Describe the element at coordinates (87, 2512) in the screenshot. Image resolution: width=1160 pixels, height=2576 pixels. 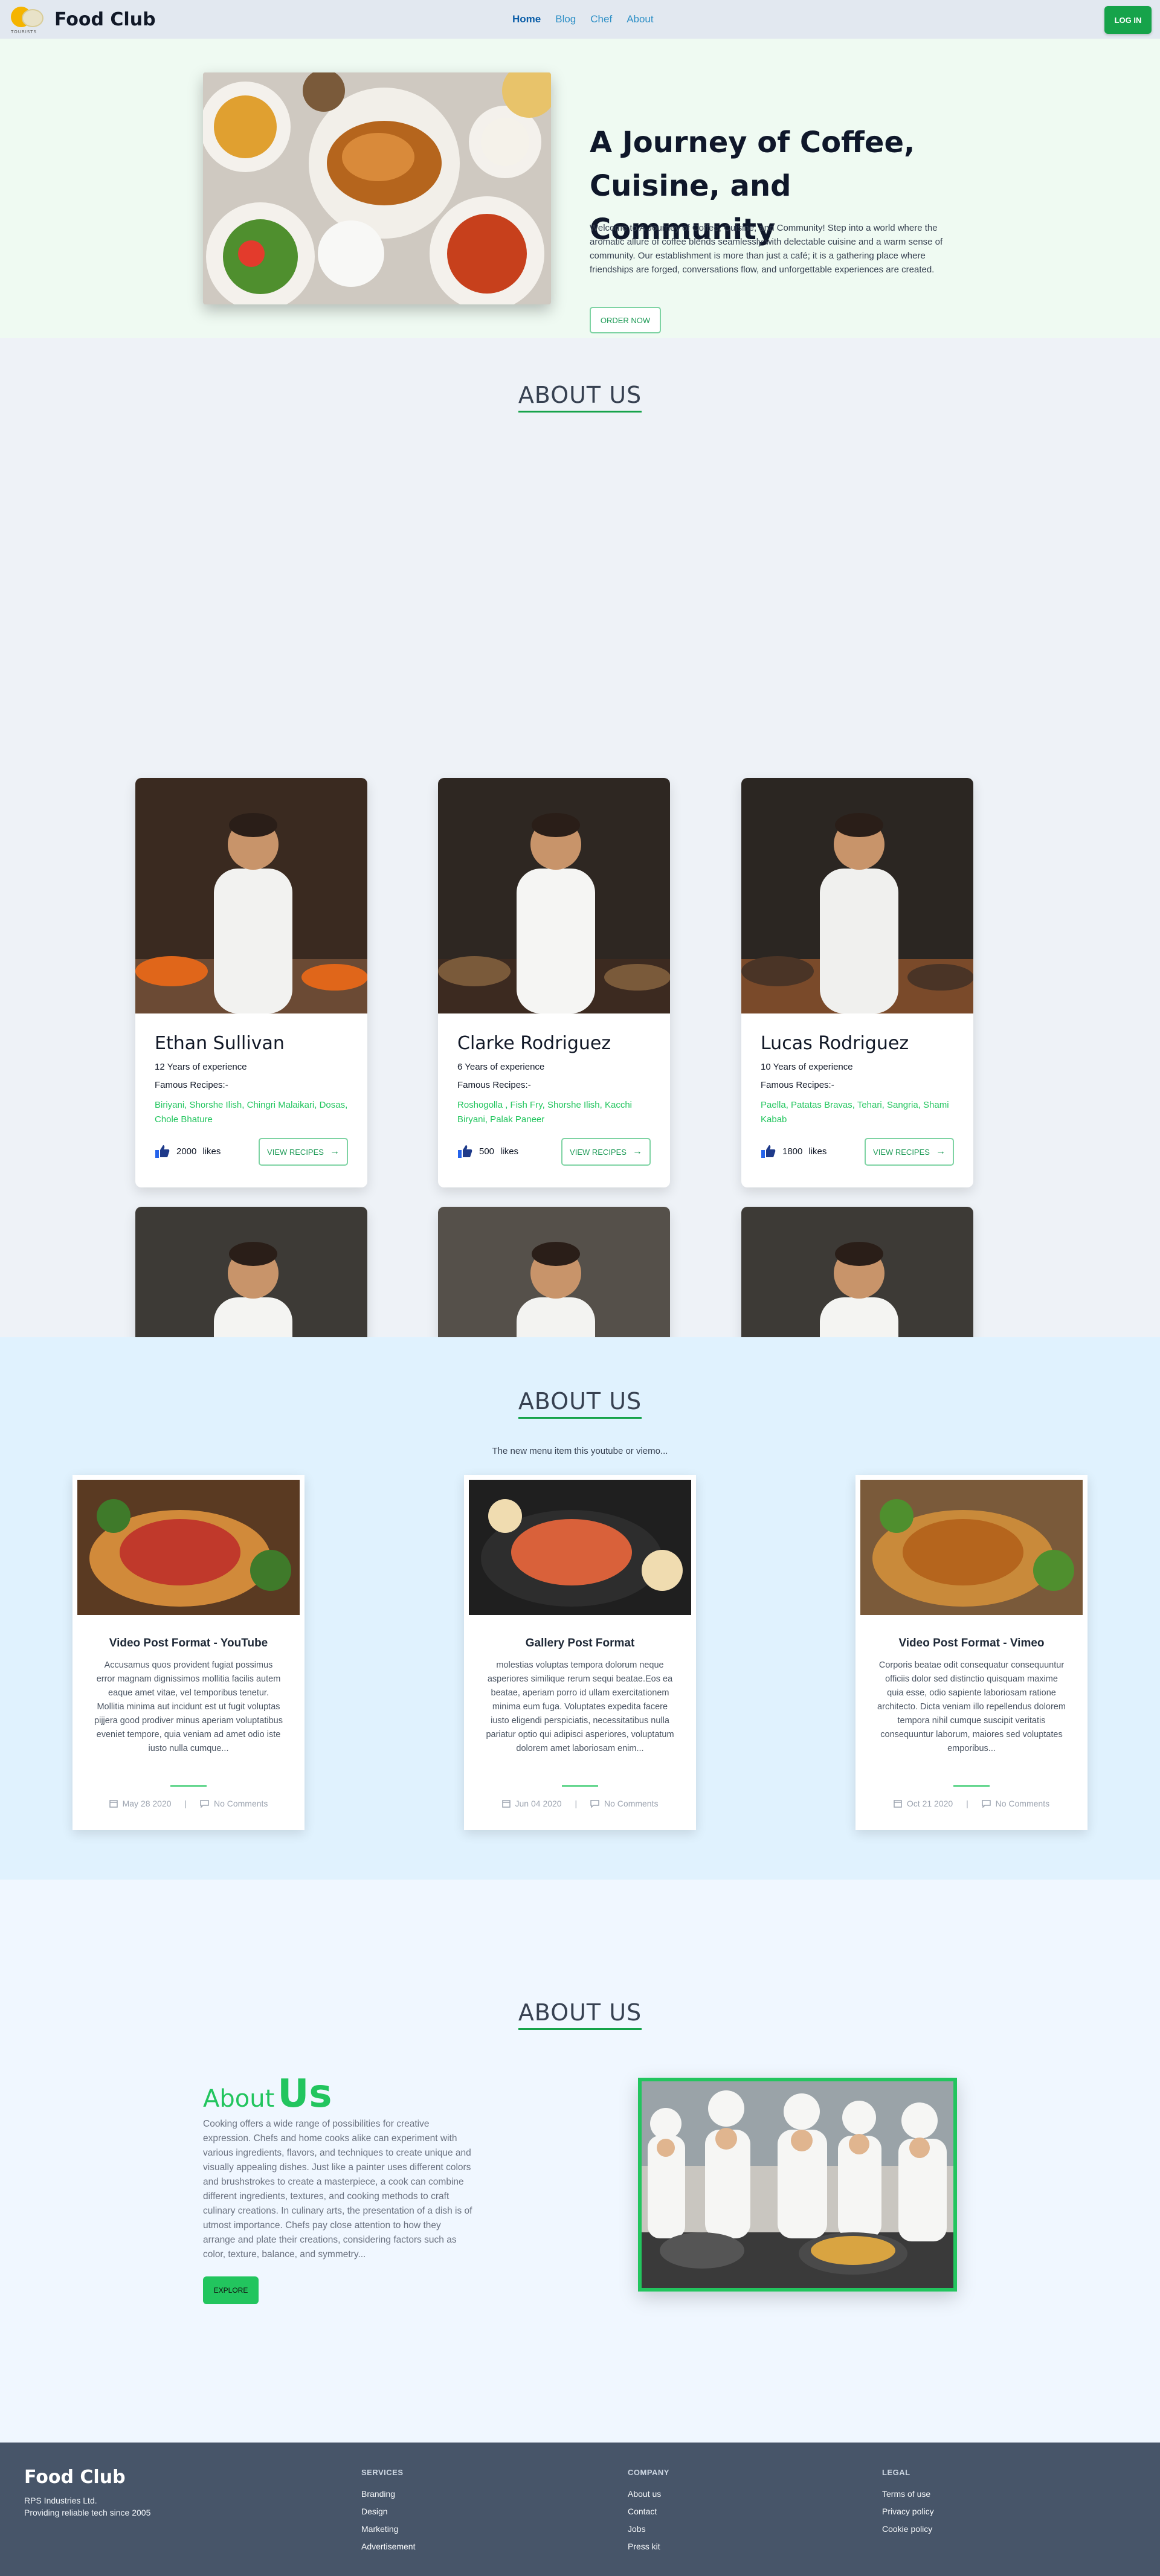
I see `footer-tagline: Providing reliable tech since 2005` at that location.